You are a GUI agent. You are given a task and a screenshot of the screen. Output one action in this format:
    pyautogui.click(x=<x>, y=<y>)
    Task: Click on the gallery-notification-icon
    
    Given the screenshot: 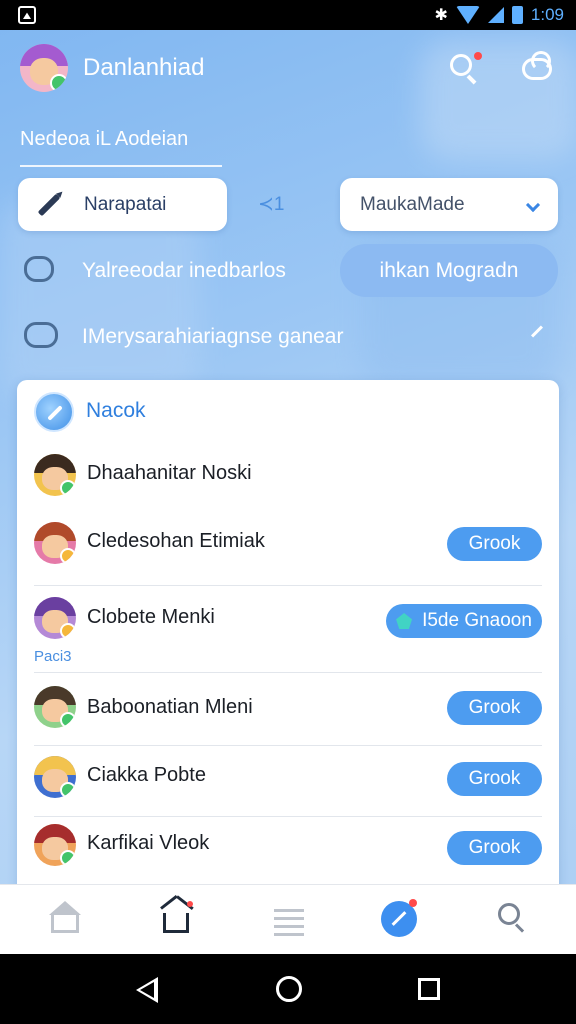 What is the action you would take?
    pyautogui.click(x=27, y=15)
    